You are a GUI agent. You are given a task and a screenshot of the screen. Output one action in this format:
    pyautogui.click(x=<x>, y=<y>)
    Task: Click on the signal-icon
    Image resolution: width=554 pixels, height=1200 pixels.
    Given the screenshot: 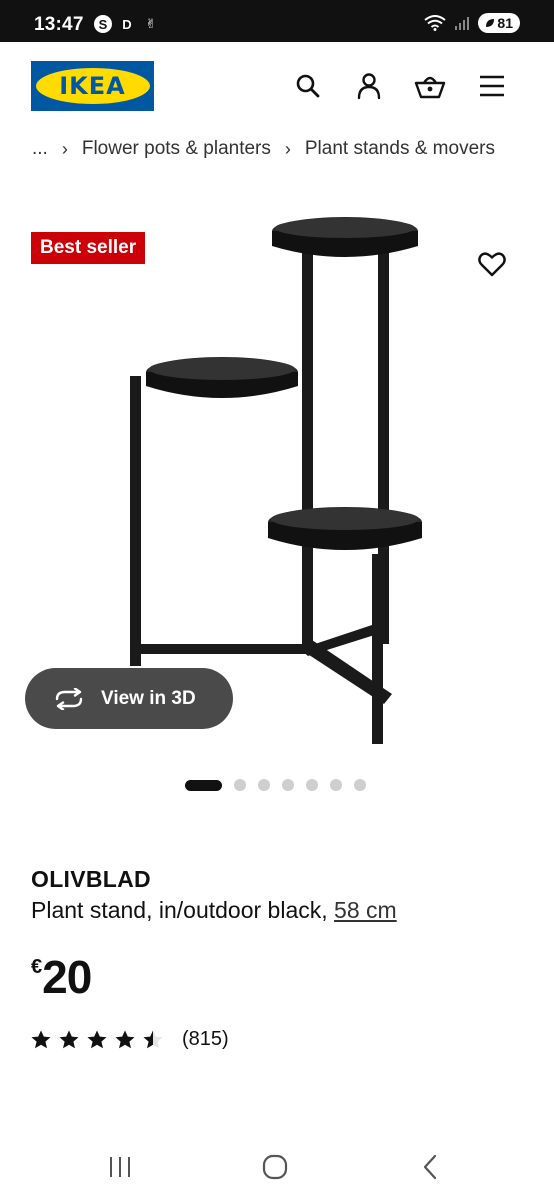 What is the action you would take?
    pyautogui.click(x=462, y=23)
    